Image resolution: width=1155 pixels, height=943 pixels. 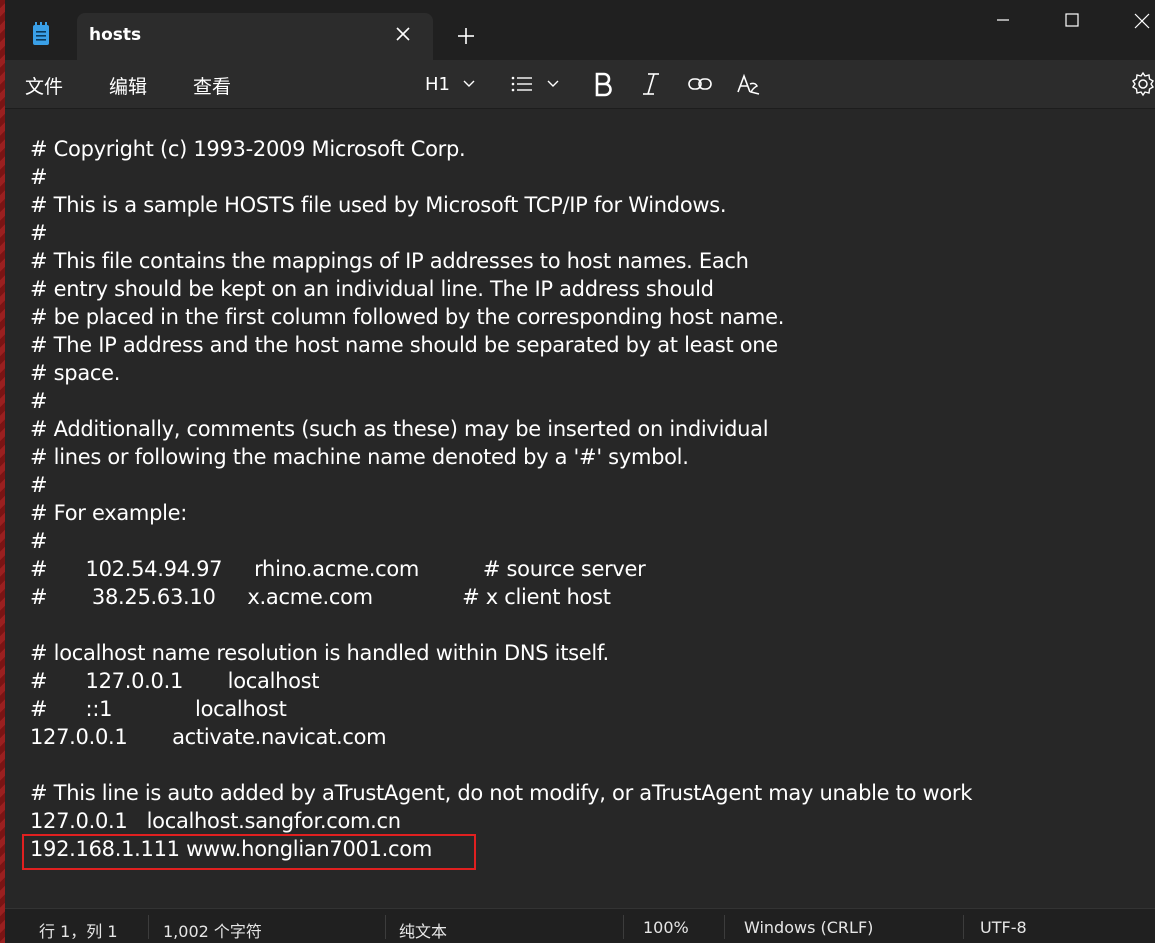 What do you see at coordinates (580, 30) in the screenshot?
I see `title-bar: hosts` at bounding box center [580, 30].